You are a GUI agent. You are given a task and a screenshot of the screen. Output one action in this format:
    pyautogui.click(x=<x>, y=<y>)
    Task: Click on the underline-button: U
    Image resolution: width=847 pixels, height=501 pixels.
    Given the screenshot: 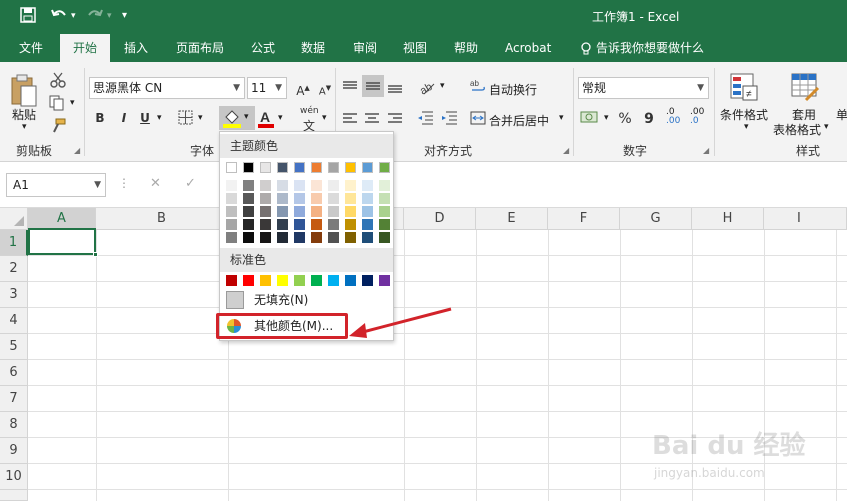 What is the action you would take?
    pyautogui.click(x=145, y=118)
    